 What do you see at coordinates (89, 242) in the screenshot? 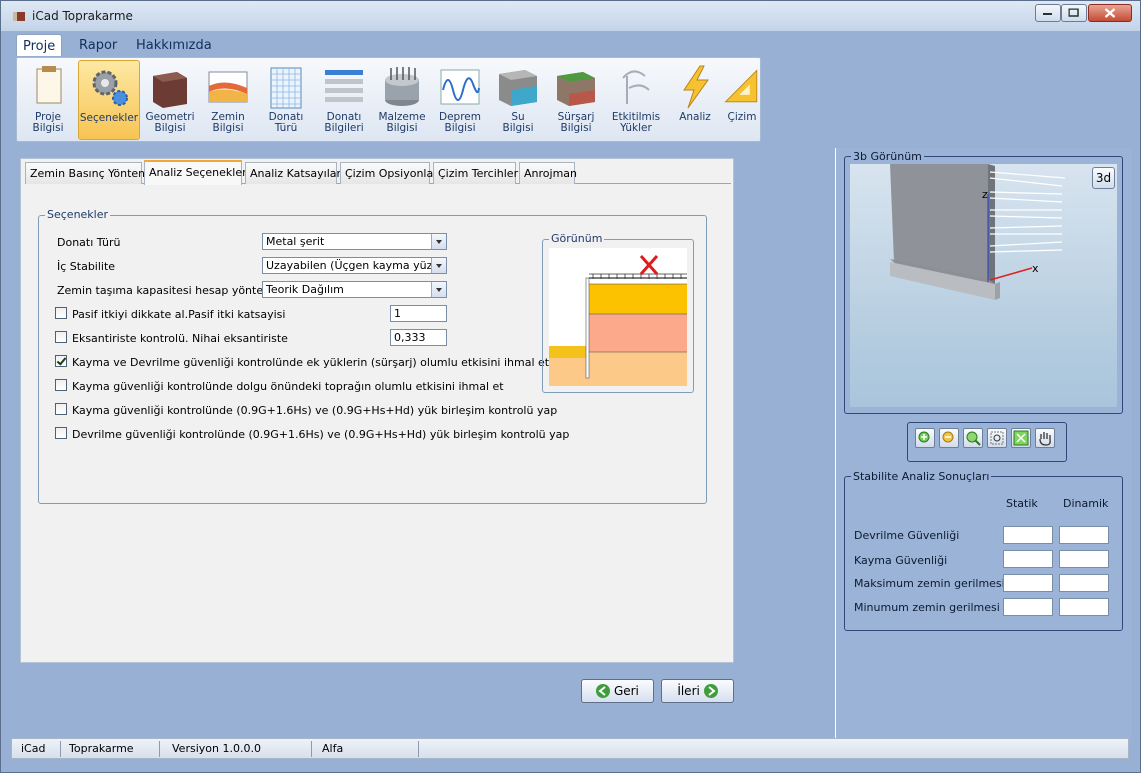
I see `donati-turu-label: Donatı Türü` at bounding box center [89, 242].